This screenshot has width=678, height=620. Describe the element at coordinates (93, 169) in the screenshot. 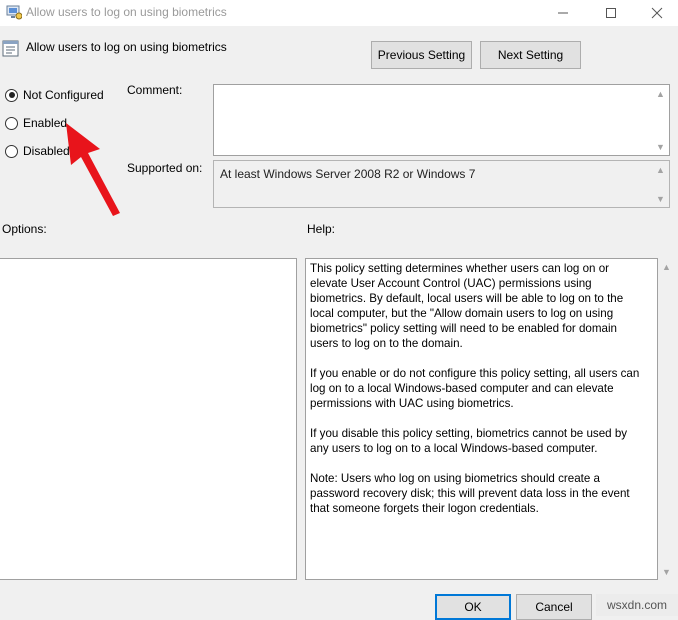

I see `red-arrow-icon` at that location.